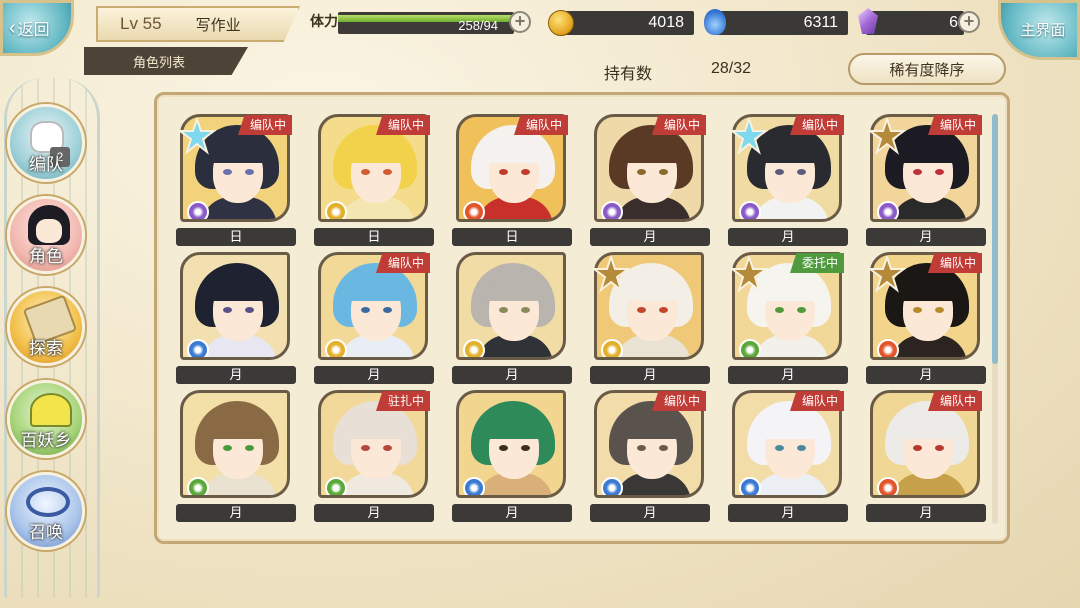  I want to click on character-card: 委托中月, so click(788, 317).